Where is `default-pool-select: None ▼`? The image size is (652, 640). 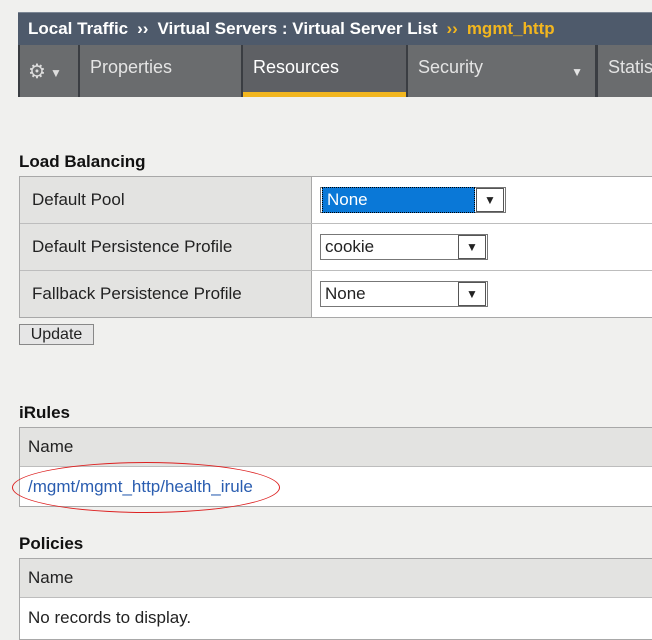 default-pool-select: None ▼ is located at coordinates (413, 200).